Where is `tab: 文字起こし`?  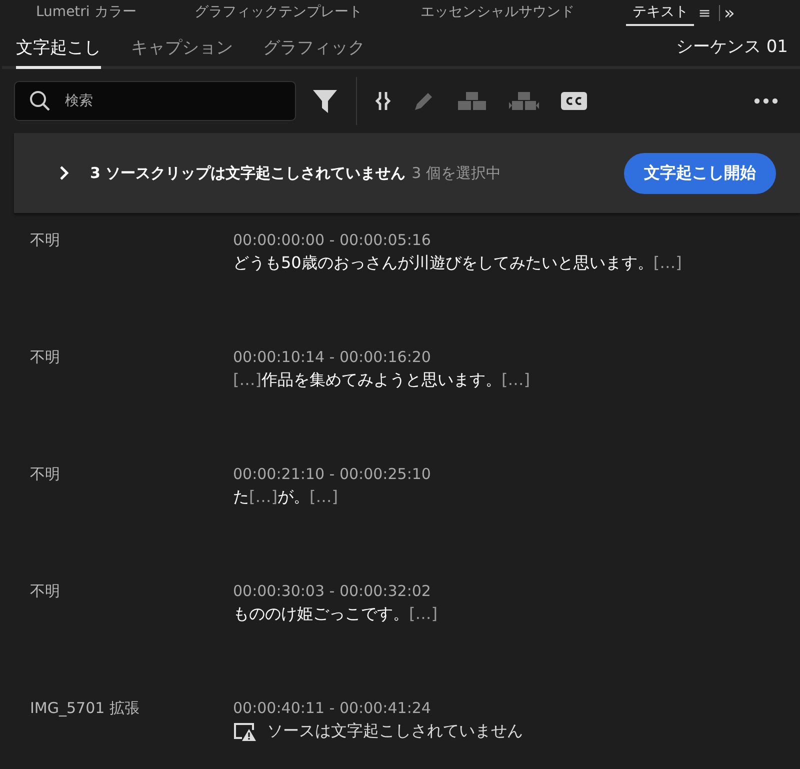
tab: 文字起こし is located at coordinates (58, 52).